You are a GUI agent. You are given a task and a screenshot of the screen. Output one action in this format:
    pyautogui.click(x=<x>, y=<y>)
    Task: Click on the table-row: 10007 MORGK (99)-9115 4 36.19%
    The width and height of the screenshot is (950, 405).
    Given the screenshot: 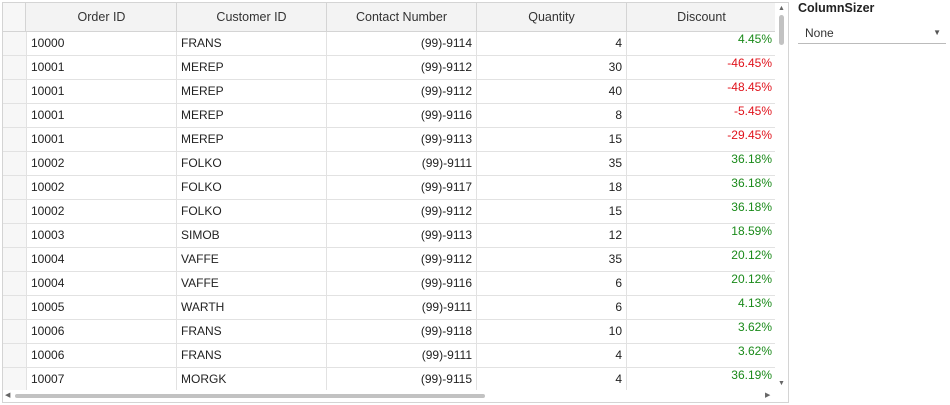 What is the action you would take?
    pyautogui.click(x=389, y=380)
    